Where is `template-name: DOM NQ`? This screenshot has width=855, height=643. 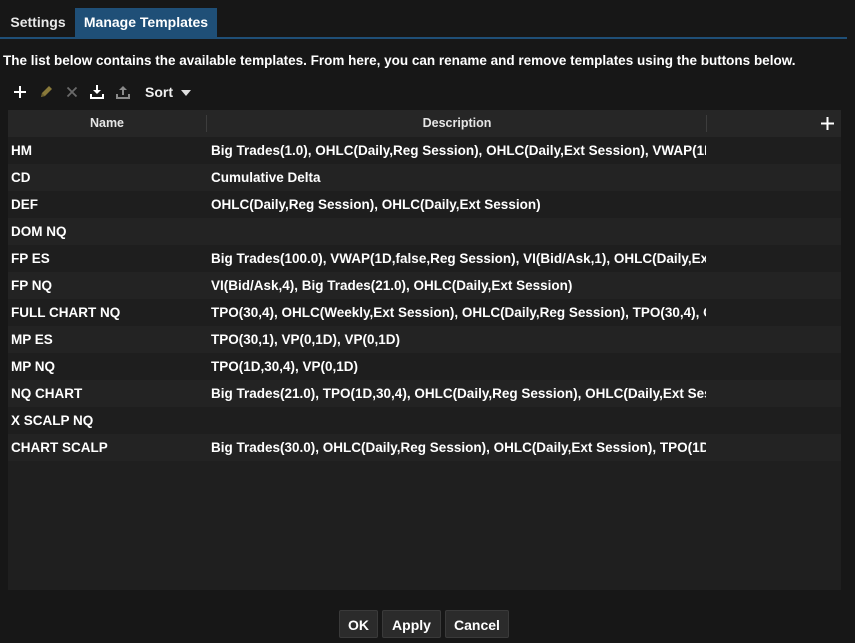 template-name: DOM NQ is located at coordinates (39, 231).